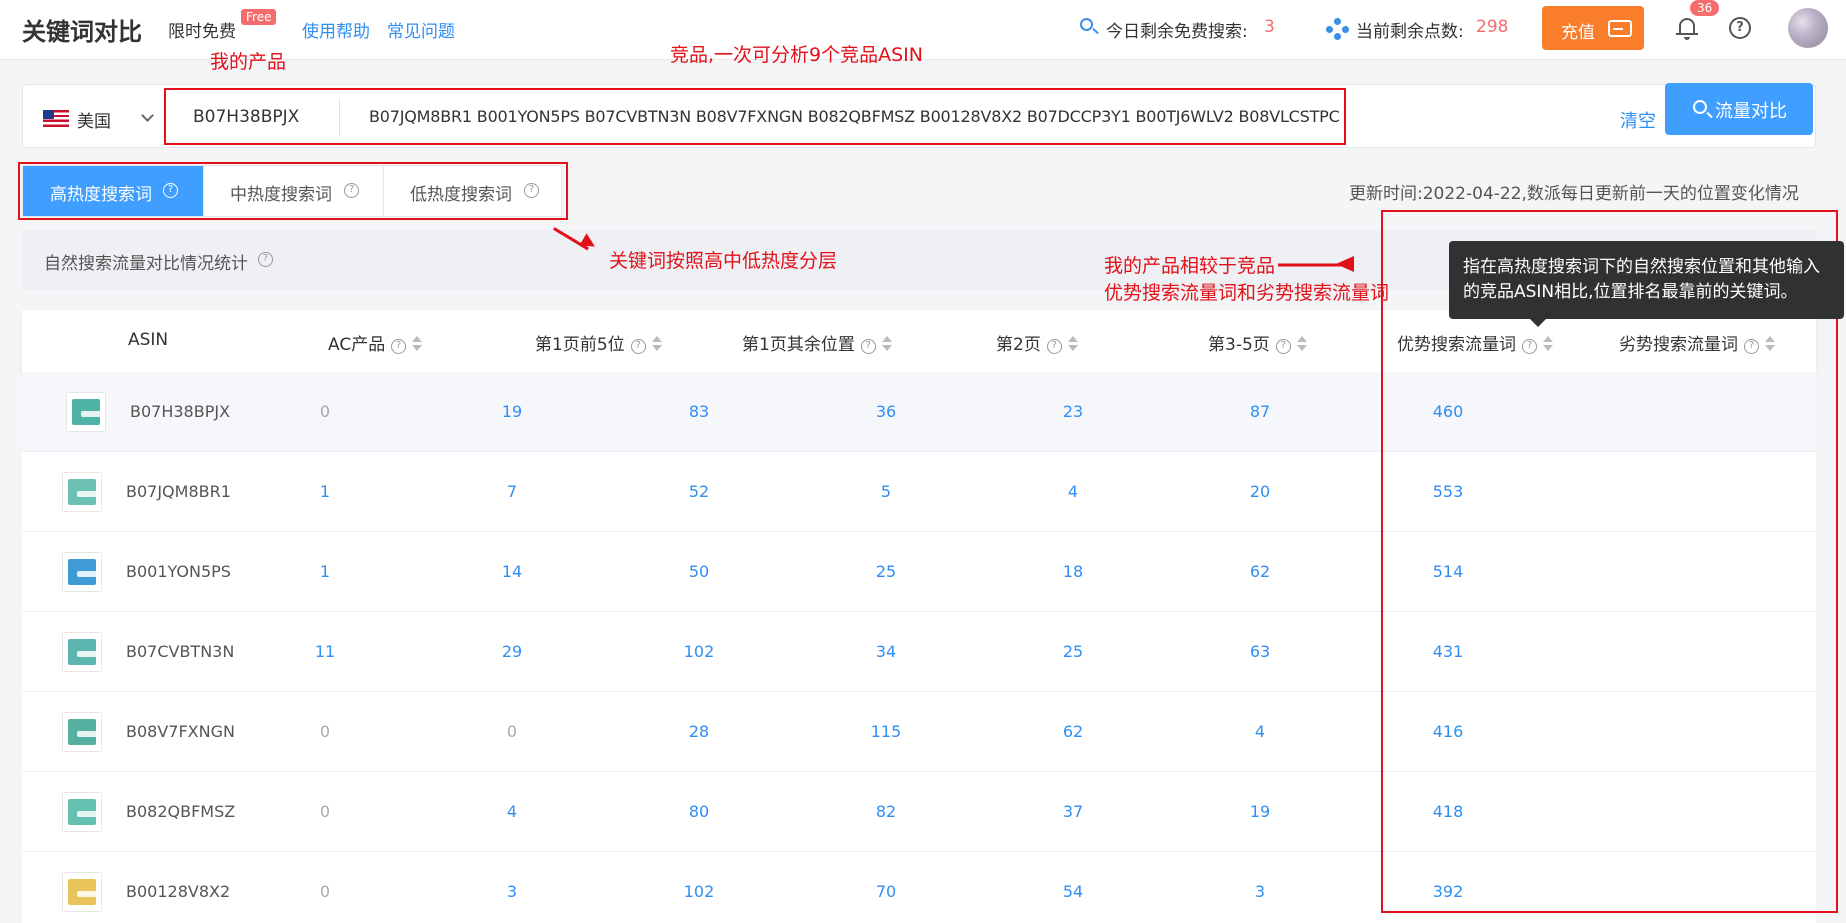  I want to click on page-title: 关键词对比, so click(82, 32).